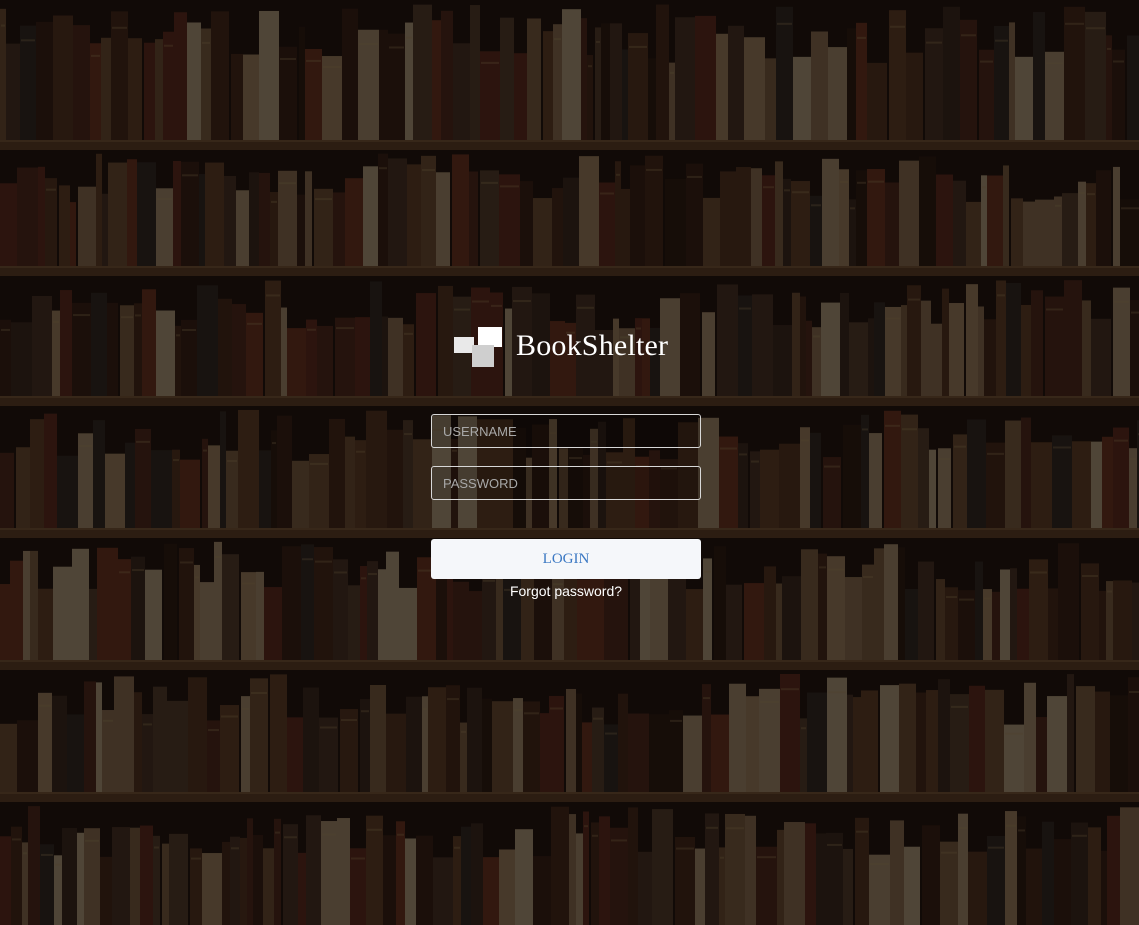  I want to click on brand-name: BookShelter, so click(592, 345).